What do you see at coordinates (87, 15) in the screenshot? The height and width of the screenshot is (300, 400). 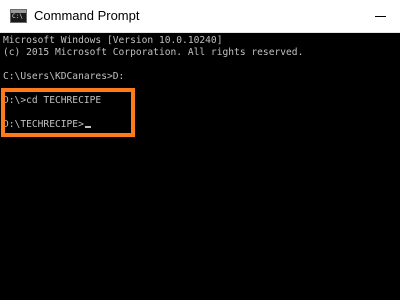 I see `window-title: Command Prompt` at bounding box center [87, 15].